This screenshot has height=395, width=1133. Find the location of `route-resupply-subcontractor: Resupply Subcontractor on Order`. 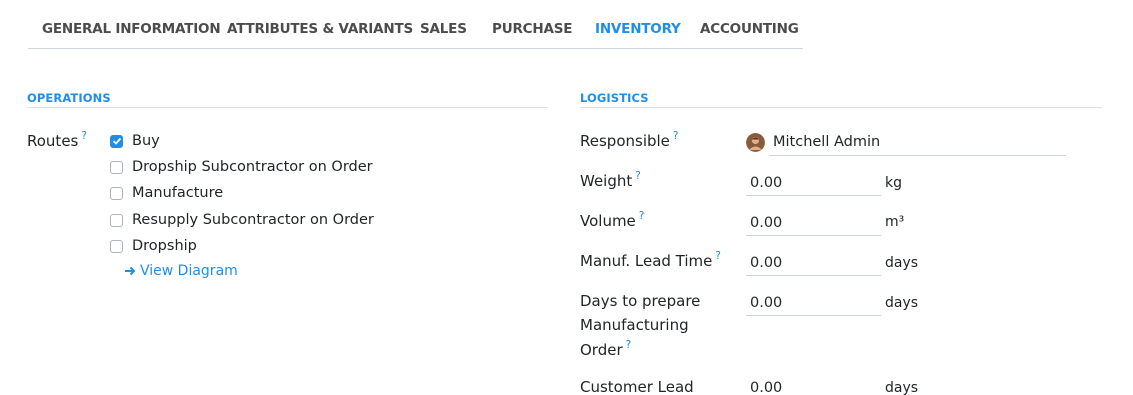

route-resupply-subcontractor: Resupply Subcontractor on Order is located at coordinates (242, 220).